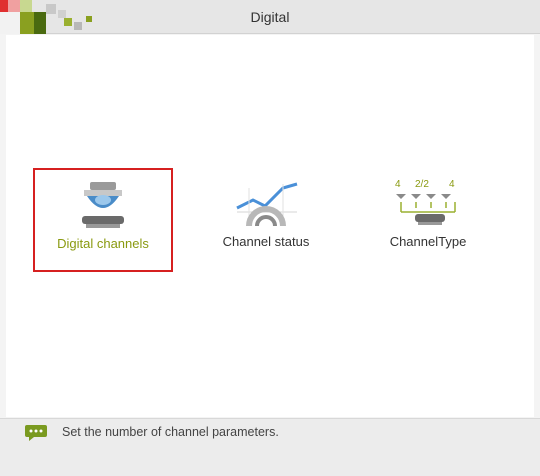 The image size is (540, 476). I want to click on tile-digital-channels: Digital channels, so click(103, 220).